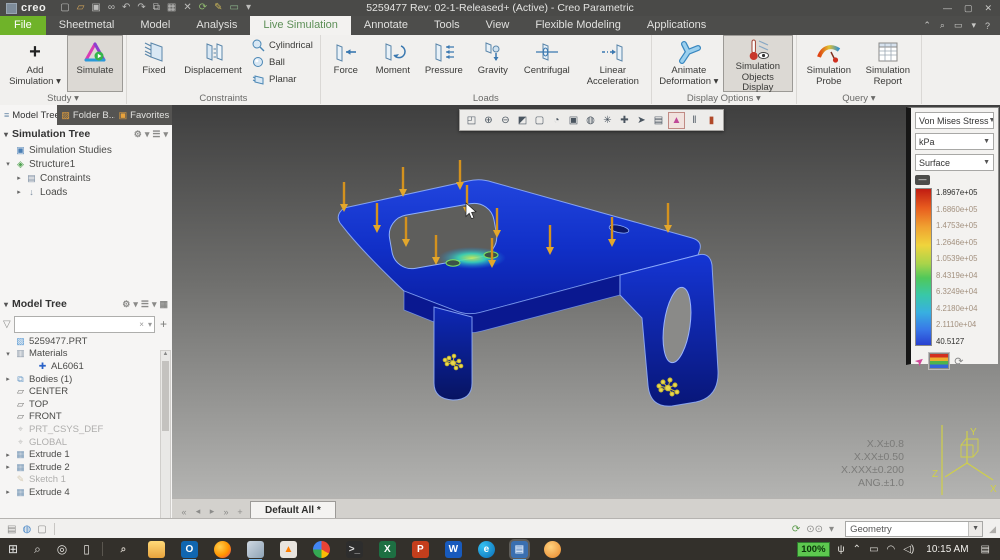 This screenshot has width=1000, height=560. What do you see at coordinates (87, 25) in the screenshot?
I see `tab-sheetmetal: Sheetmetal` at bounding box center [87, 25].